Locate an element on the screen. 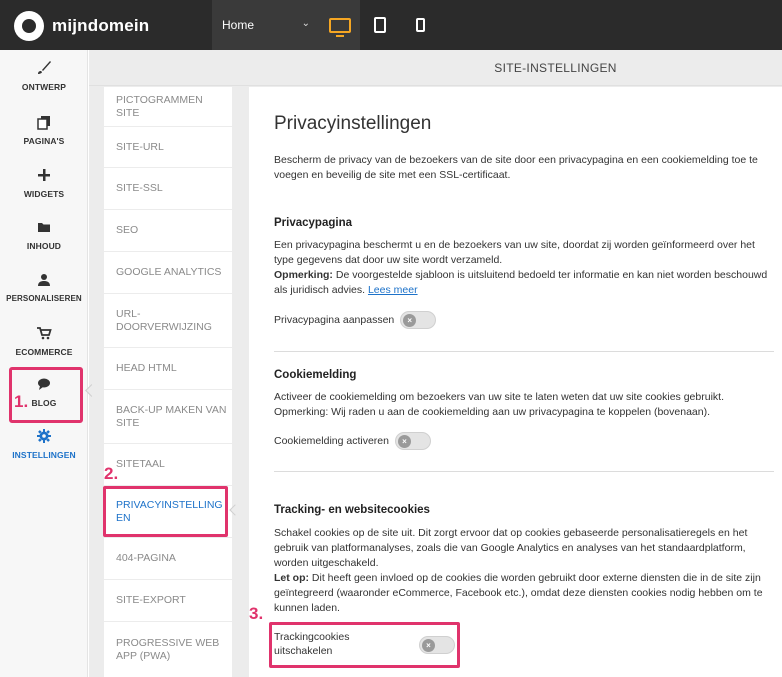 The height and width of the screenshot is (677, 782). desktop-icon is located at coordinates (340, 27).